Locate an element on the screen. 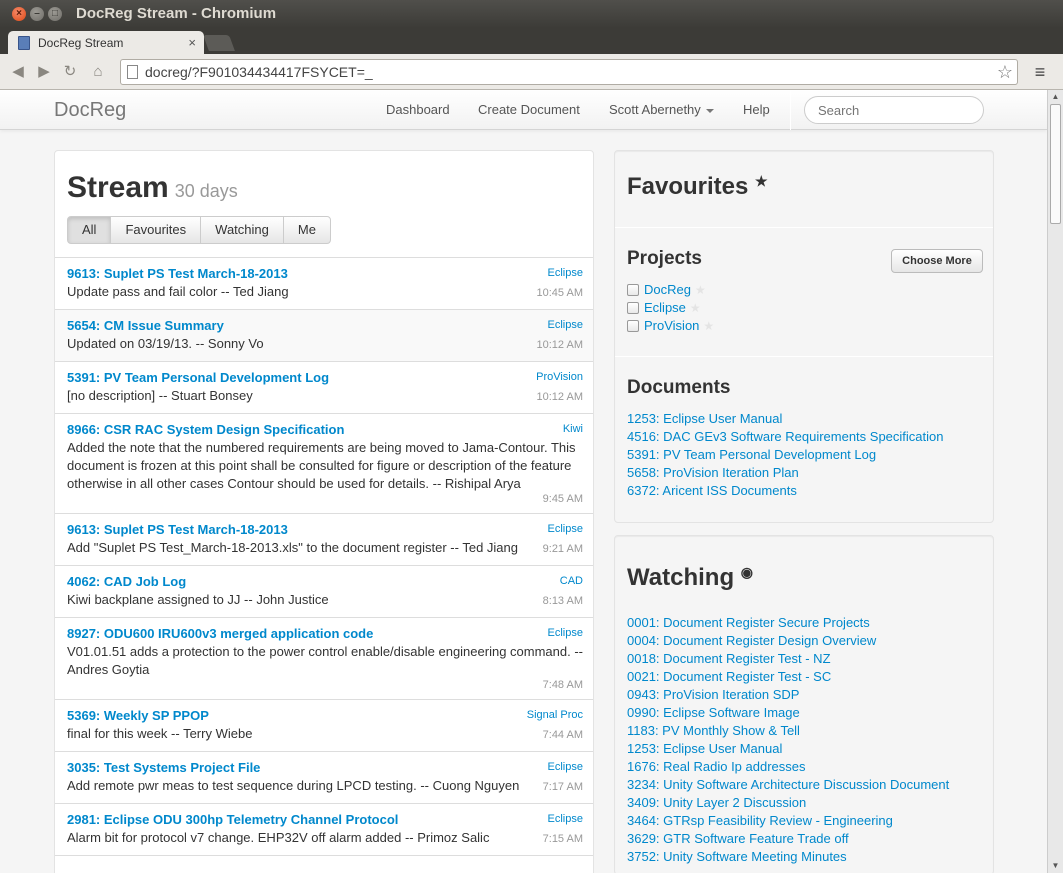 The width and height of the screenshot is (1063, 873). address-bar: docreg/?F901034434417FSYCET=_ ☆ is located at coordinates (569, 72).